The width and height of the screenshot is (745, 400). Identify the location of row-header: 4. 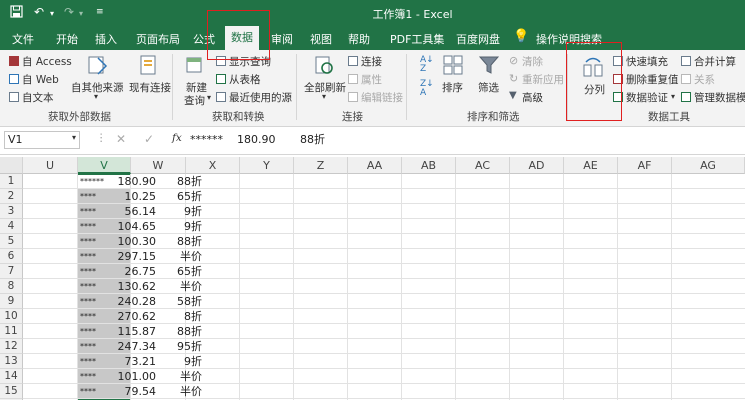
(11, 226).